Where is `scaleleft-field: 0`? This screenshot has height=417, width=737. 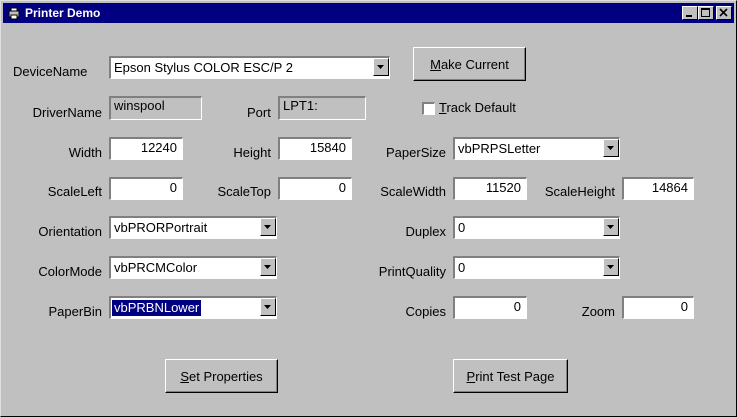 scaleleft-field: 0 is located at coordinates (146, 188).